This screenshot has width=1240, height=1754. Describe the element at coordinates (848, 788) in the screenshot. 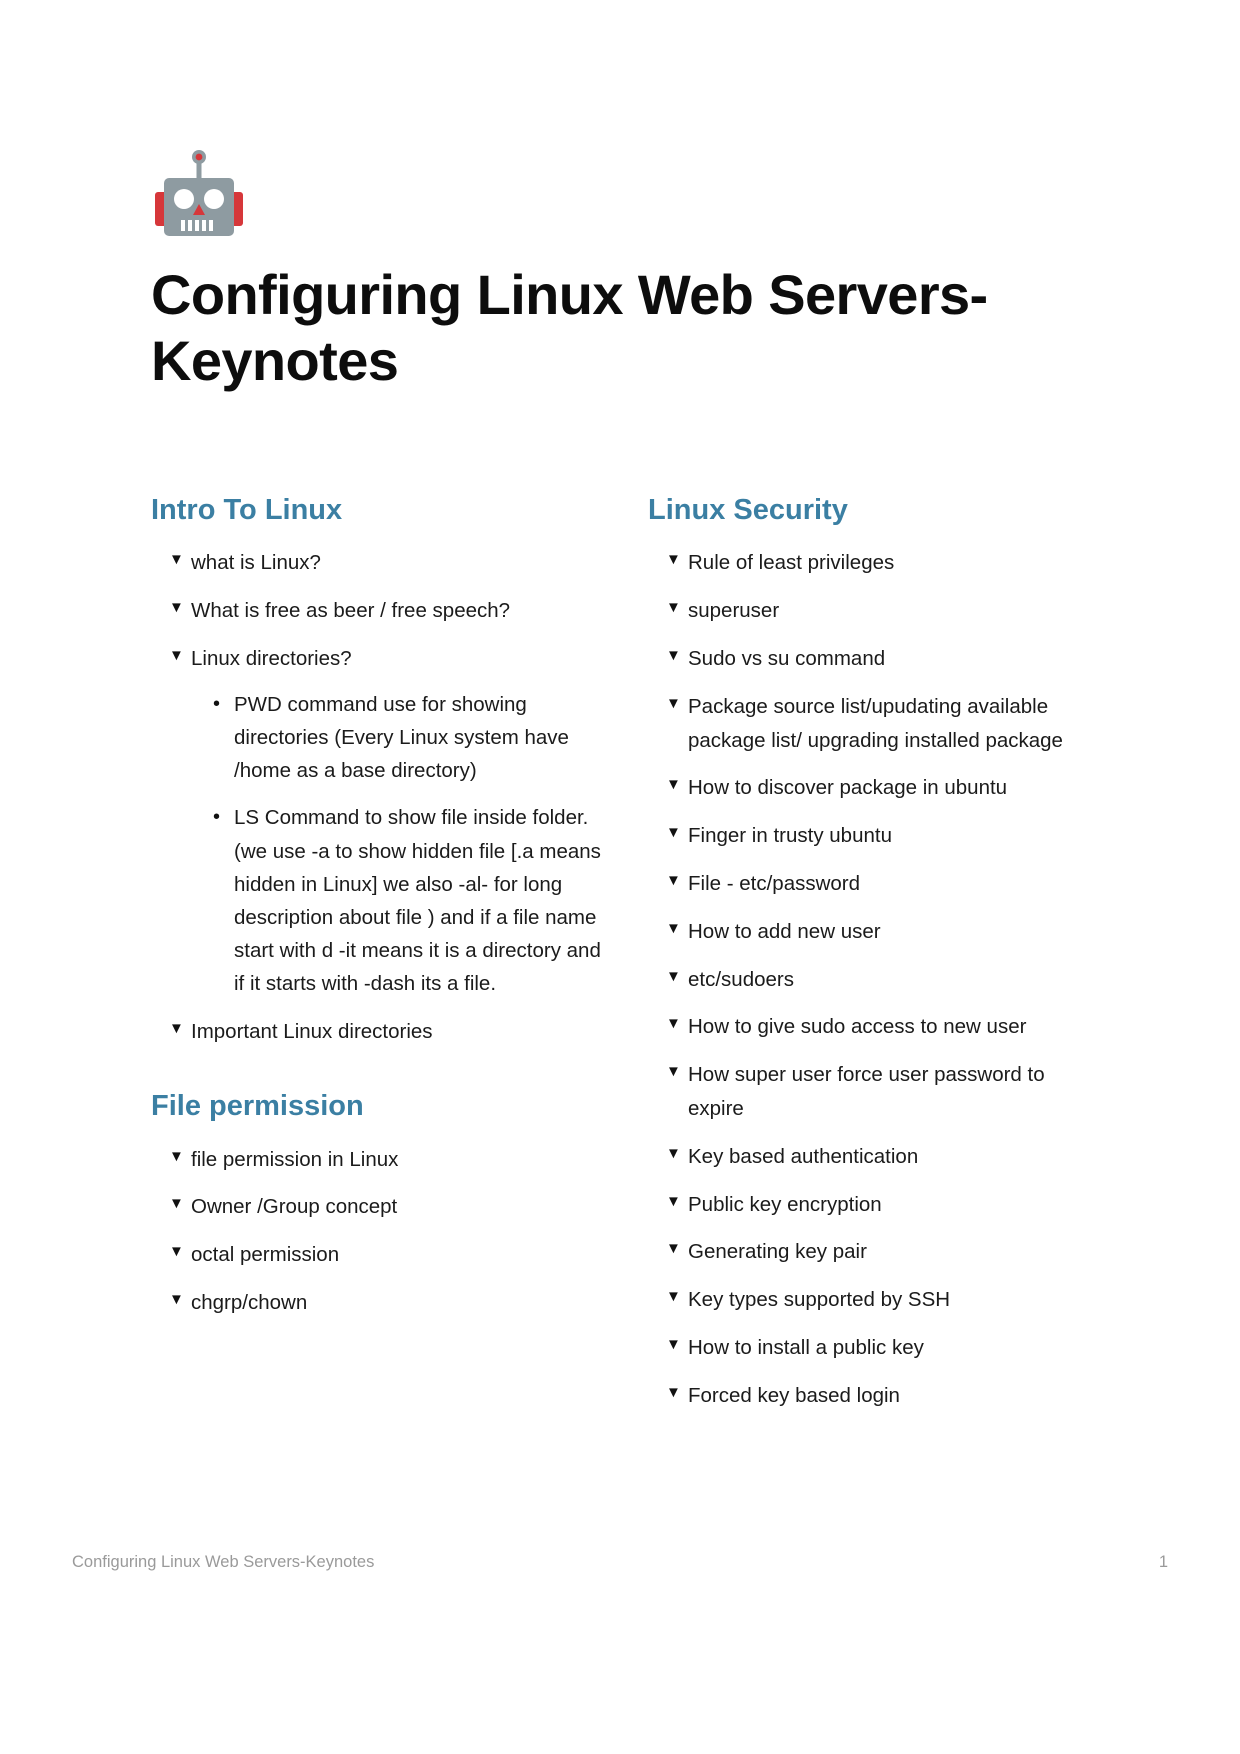

I see `outline-item-label: How to discover package in ubuntu` at that location.